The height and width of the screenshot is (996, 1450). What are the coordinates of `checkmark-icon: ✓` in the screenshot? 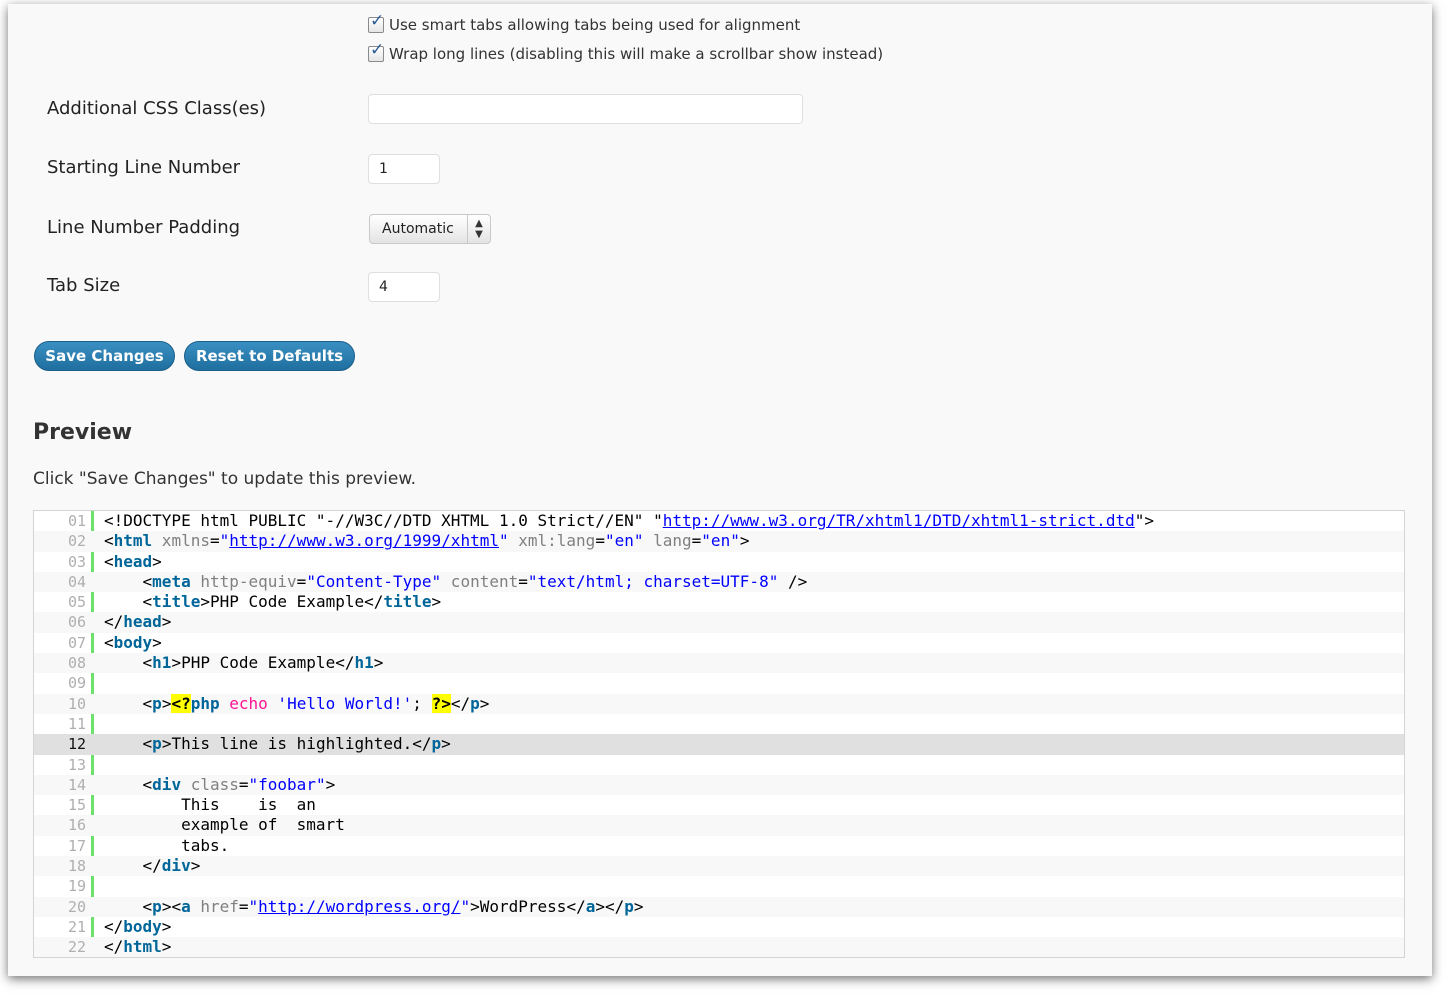 It's located at (377, 50).